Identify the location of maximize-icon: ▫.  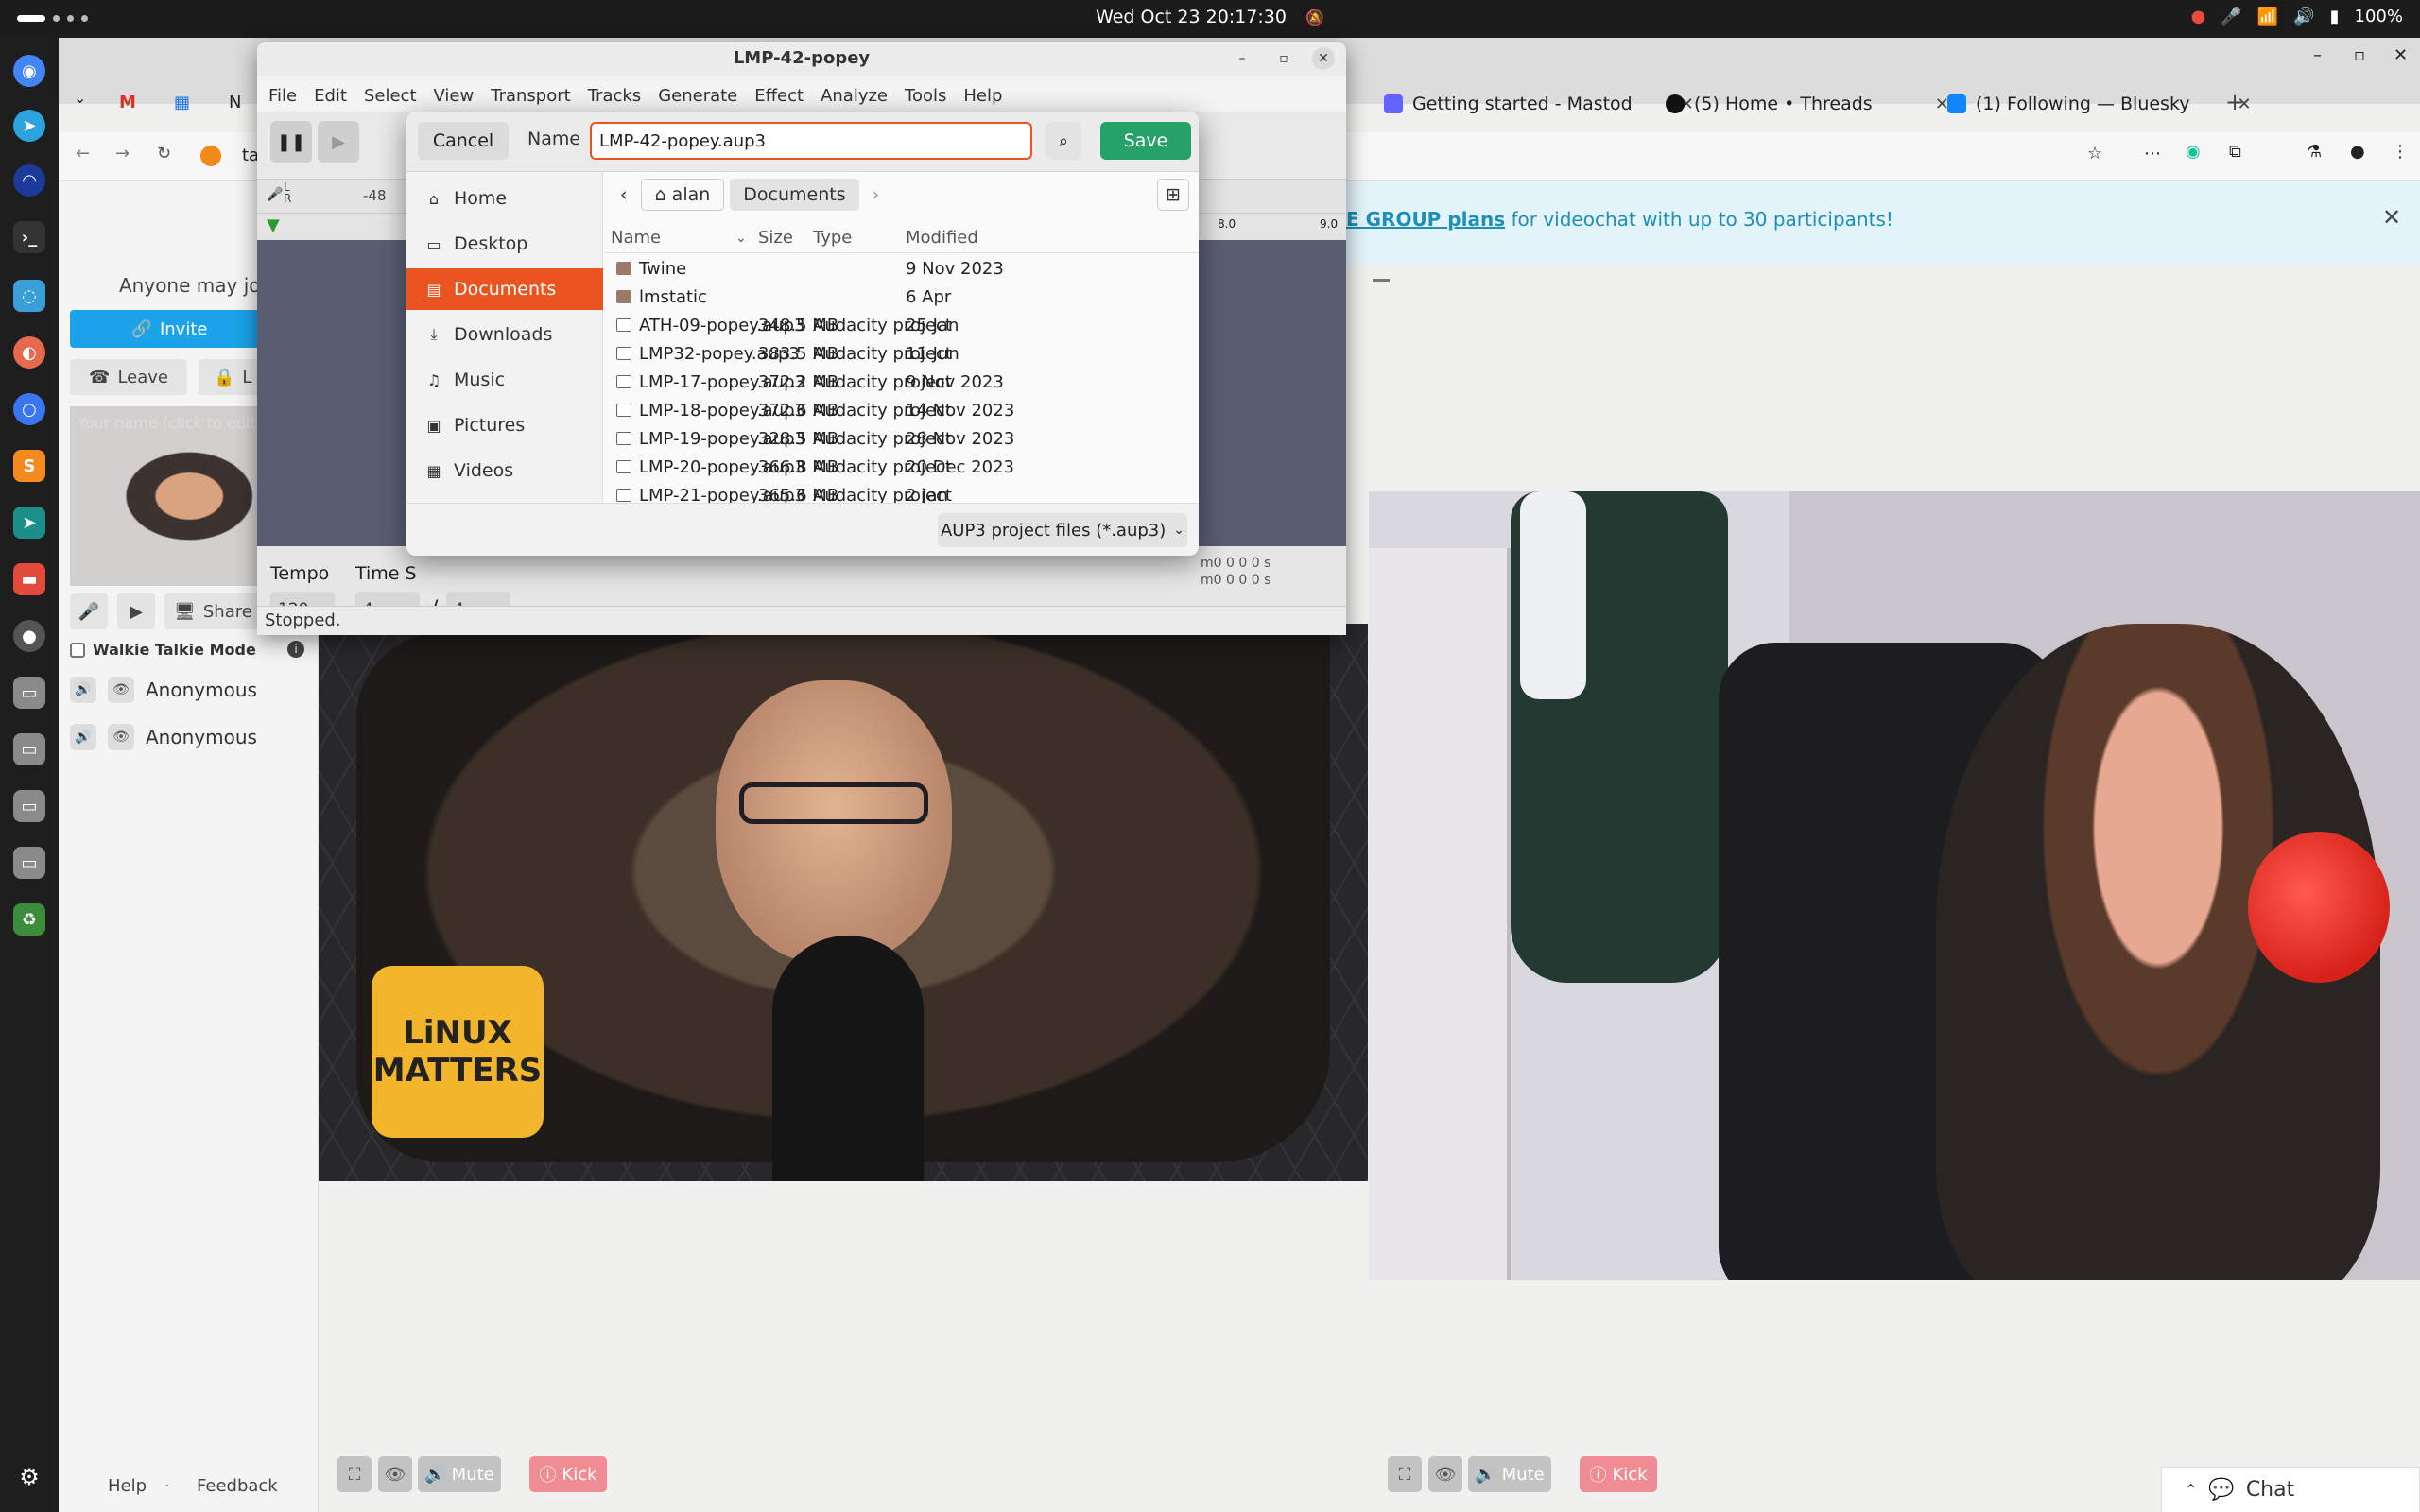
(1283, 58).